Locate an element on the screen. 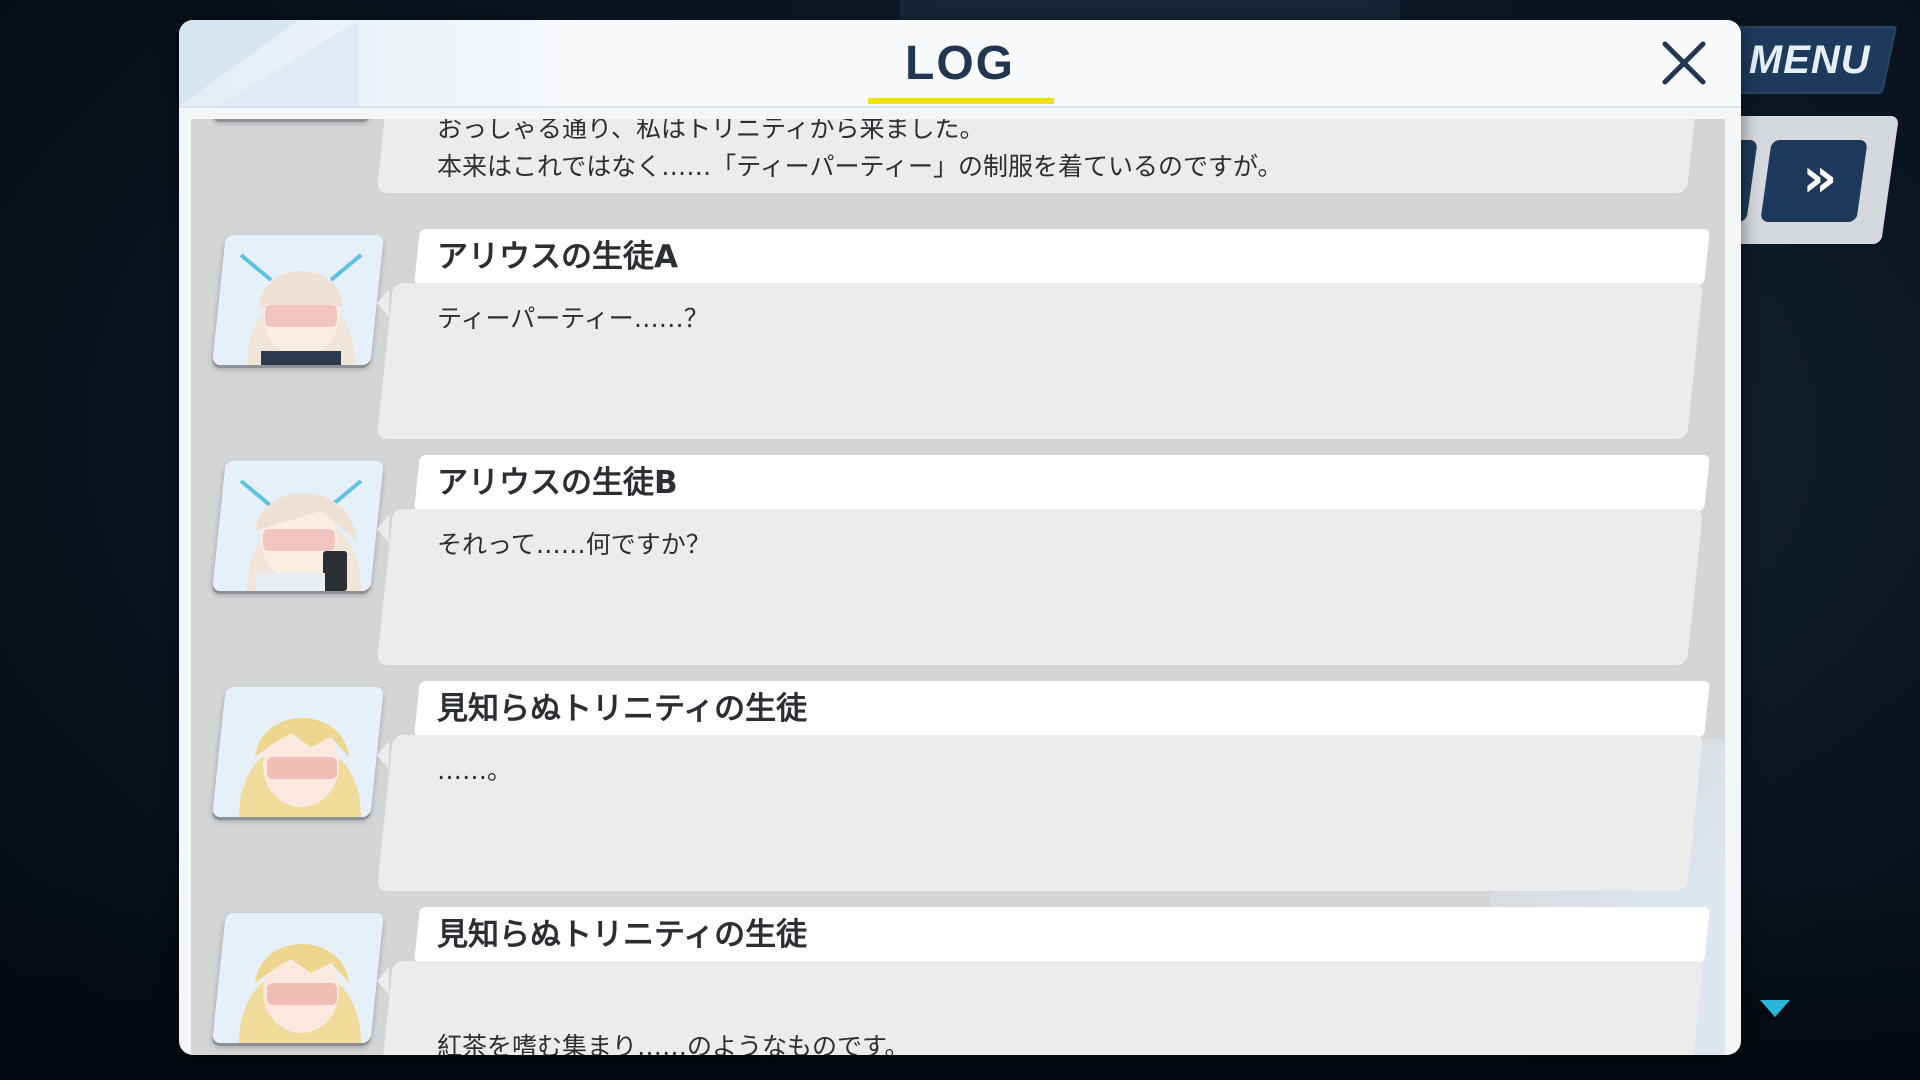 The image size is (1920, 1080). log-title: LOG is located at coordinates (960, 63).